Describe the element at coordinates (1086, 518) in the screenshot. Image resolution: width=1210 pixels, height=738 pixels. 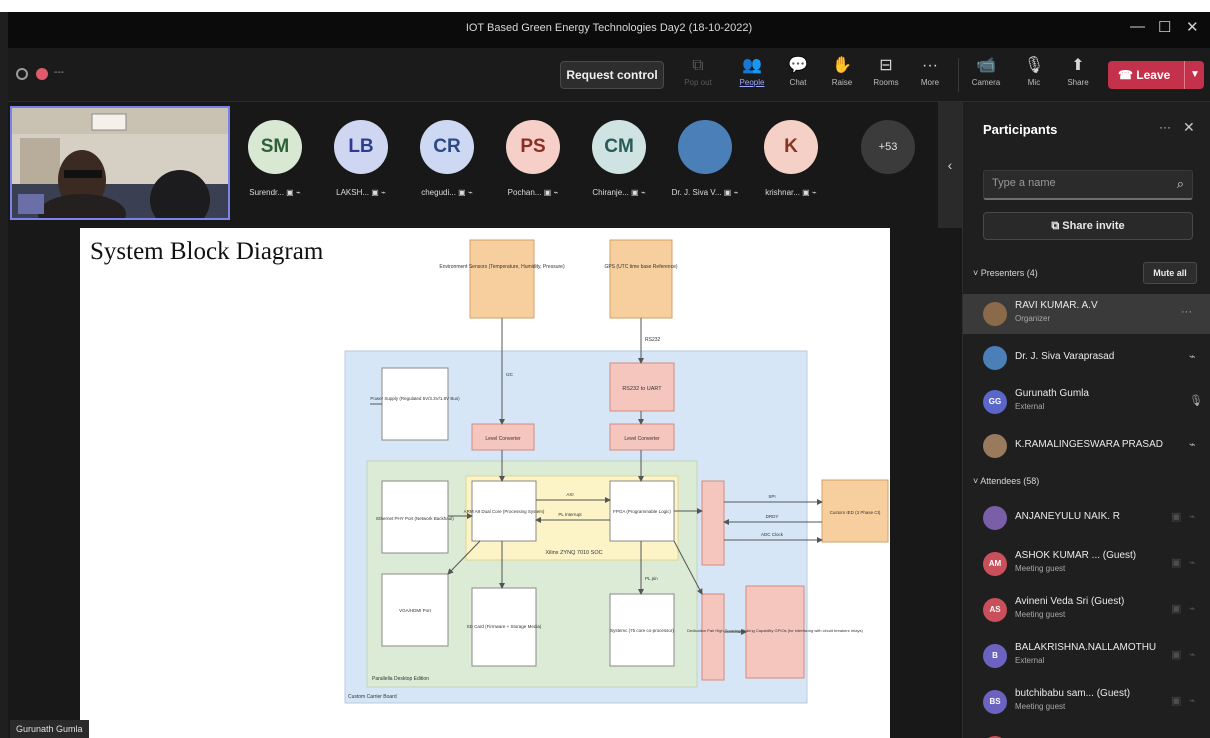
I see `participant-row: ANJANEYULU NAIK. R ▣ ⌁` at that location.